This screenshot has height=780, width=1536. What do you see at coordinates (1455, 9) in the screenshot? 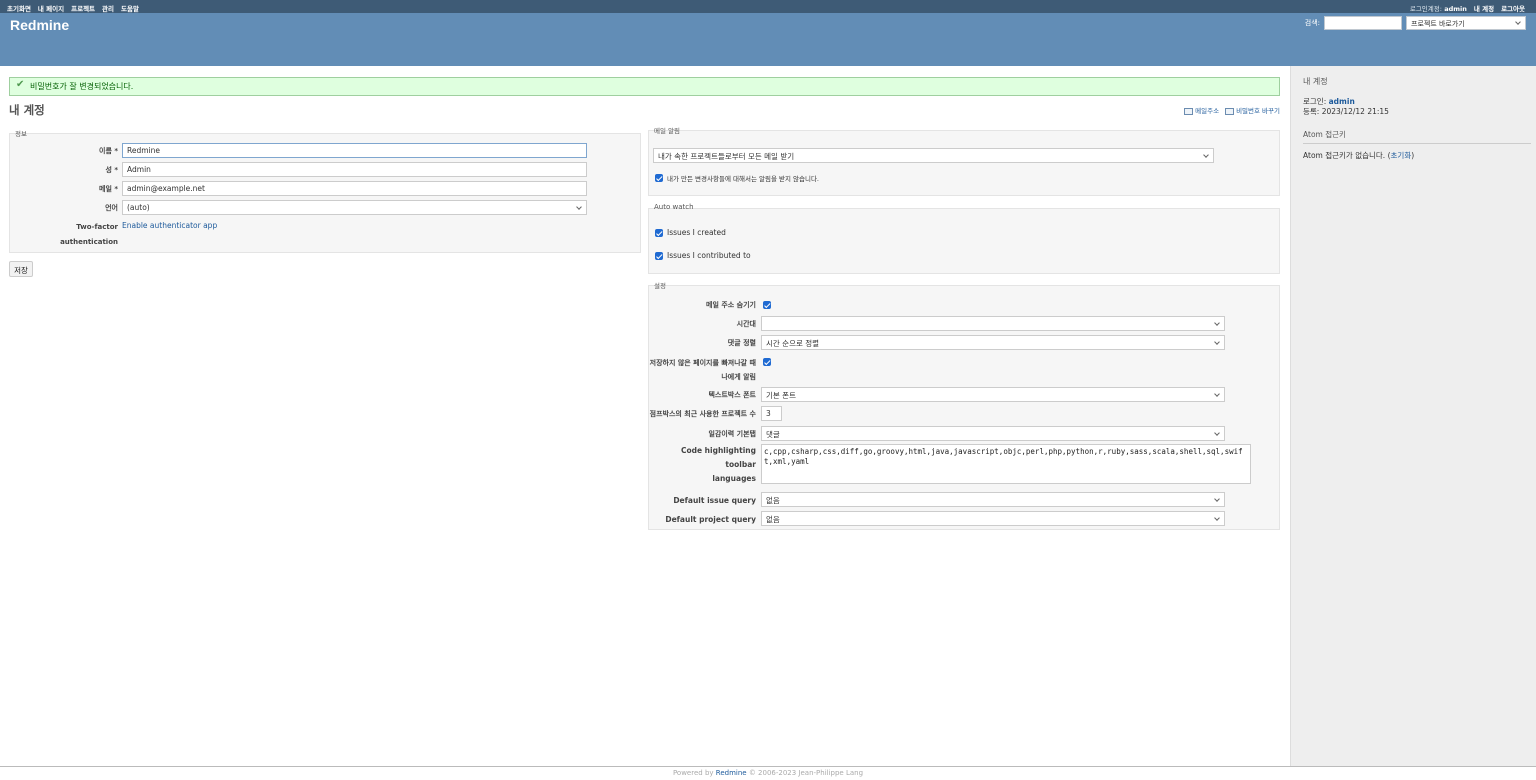
I see `logged-user-link: admin` at bounding box center [1455, 9].